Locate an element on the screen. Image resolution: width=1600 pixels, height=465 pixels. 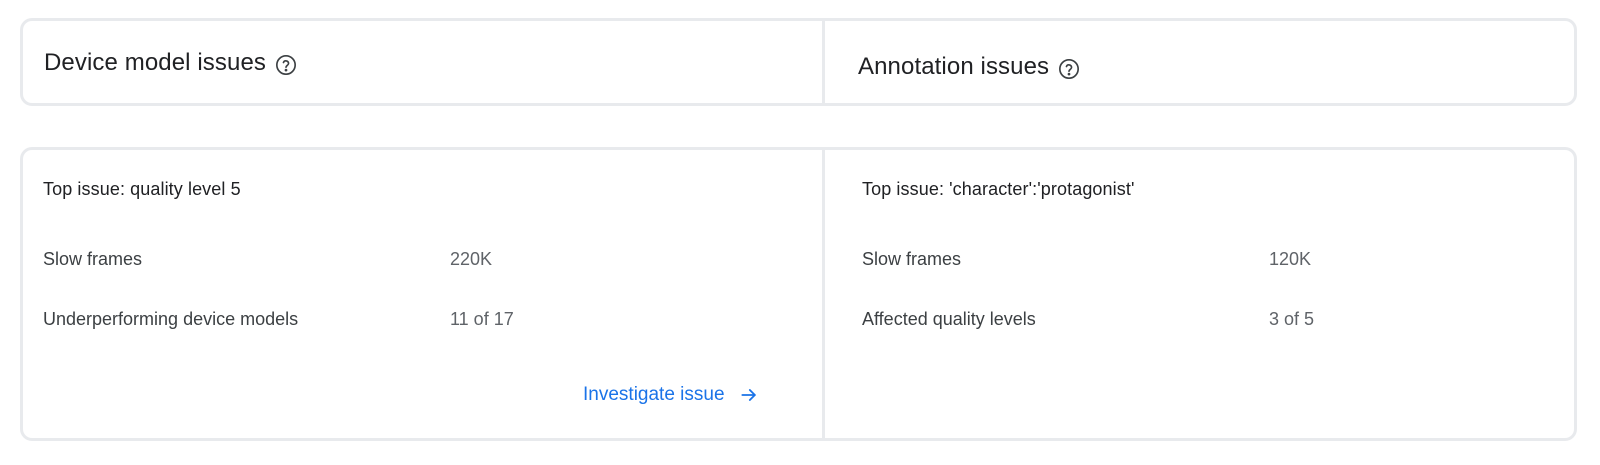
device-model-header: Device model issues is located at coordinates (424, 62).